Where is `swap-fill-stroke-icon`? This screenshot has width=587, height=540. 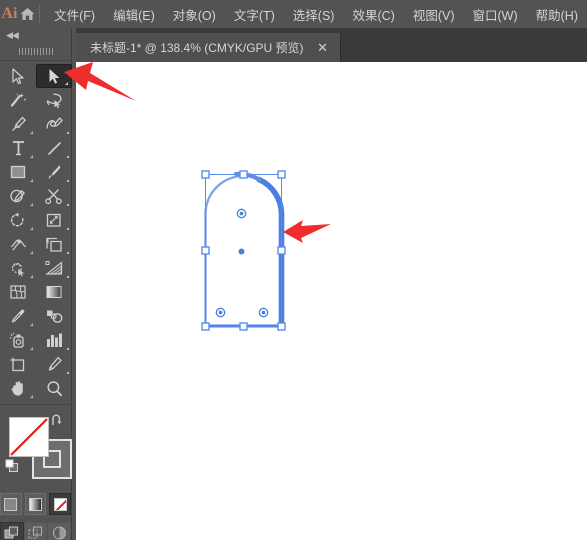
swap-fill-stroke-icon is located at coordinates (57, 420).